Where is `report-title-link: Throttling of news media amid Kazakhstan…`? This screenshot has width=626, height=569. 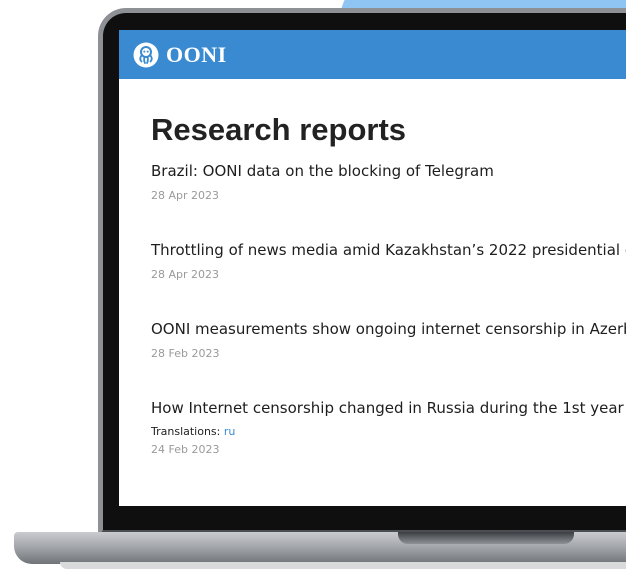 report-title-link: Throttling of news media amid Kazakhstan… is located at coordinates (388, 250).